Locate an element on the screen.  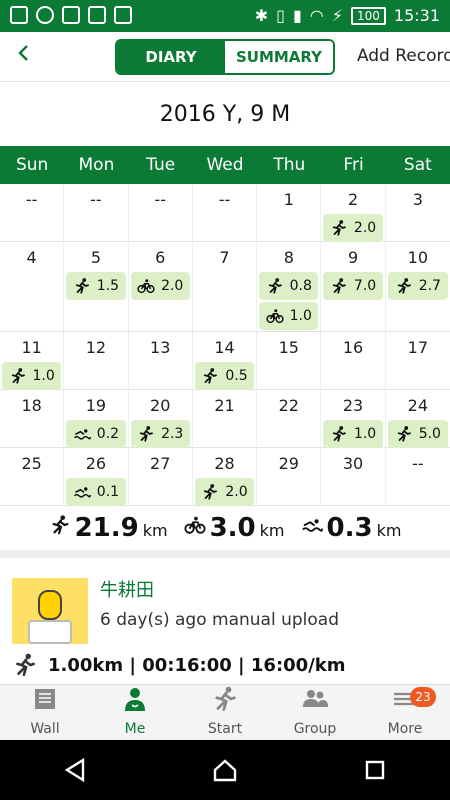
calendar-day-cell: 1 is located at coordinates (289, 213).